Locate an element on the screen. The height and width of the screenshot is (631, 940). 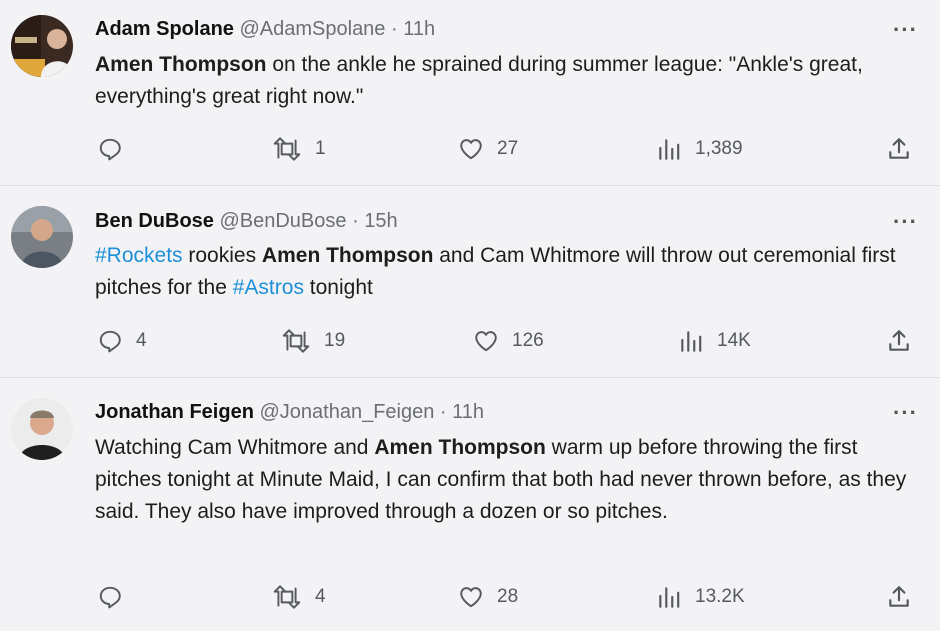
retweet-count: 19 is located at coordinates (335, 340).